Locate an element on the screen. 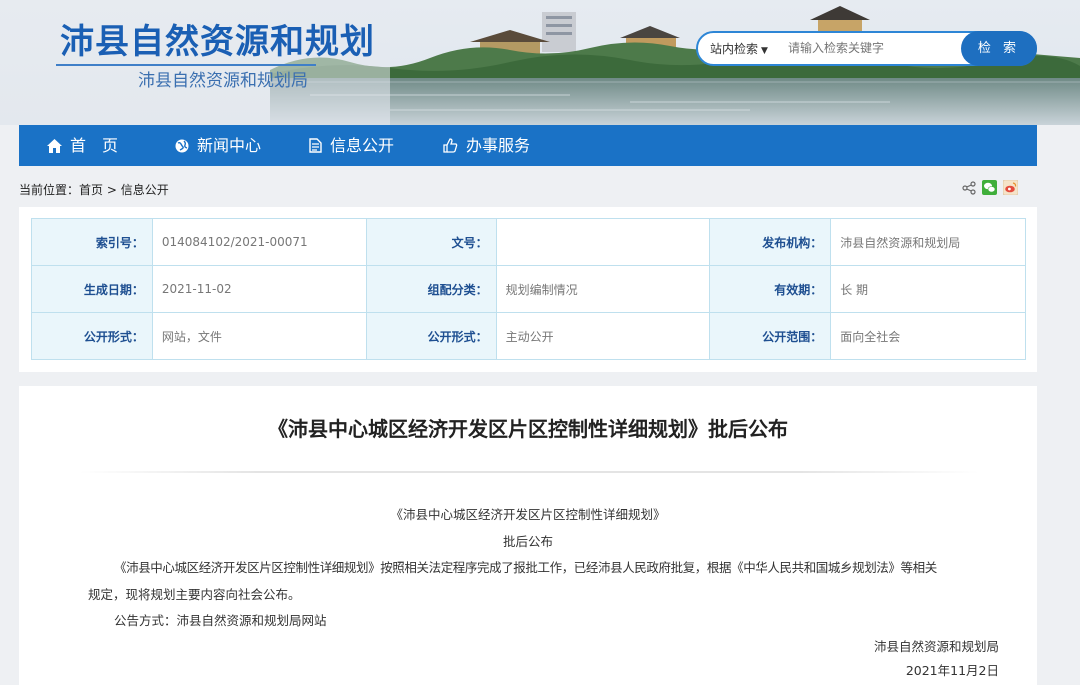 Image resolution: width=1080 pixels, height=685 pixels. breadcrumb: 当前位置：首页 > 信息公开 is located at coordinates (94, 189).